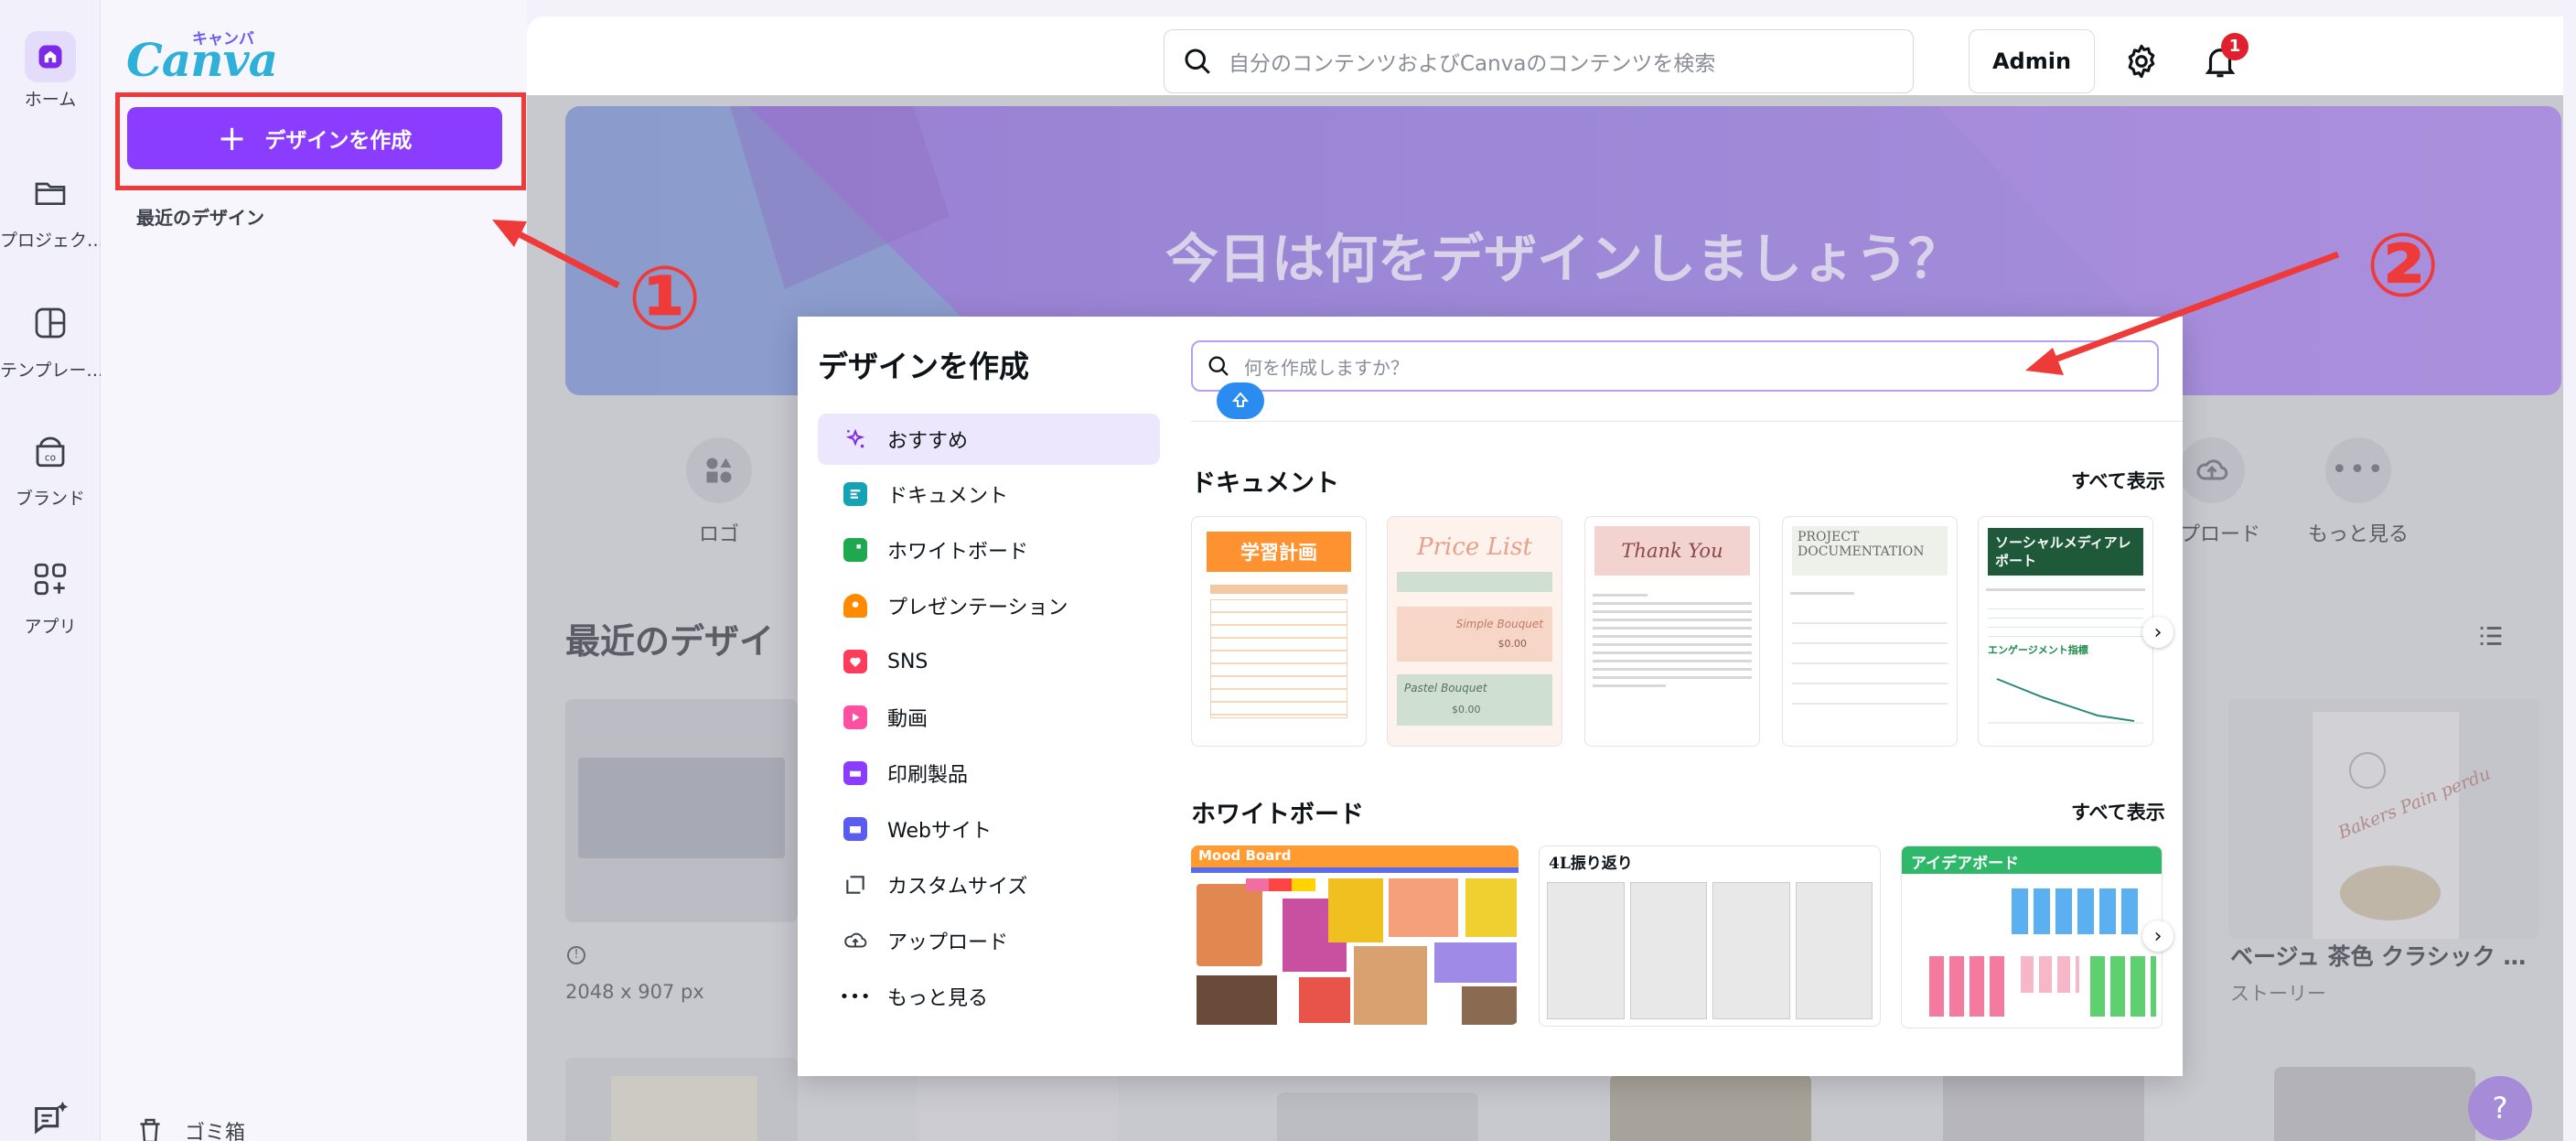 Image resolution: width=2576 pixels, height=1141 pixels. What do you see at coordinates (989, 997) in the screenshot?
I see `category-more: ••• もっと見る` at bounding box center [989, 997].